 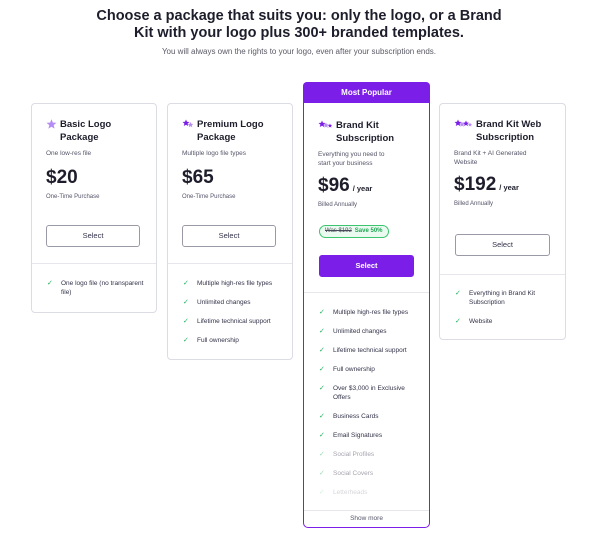 I want to click on savings-badge: Was $192 Save 50%, so click(x=354, y=231).